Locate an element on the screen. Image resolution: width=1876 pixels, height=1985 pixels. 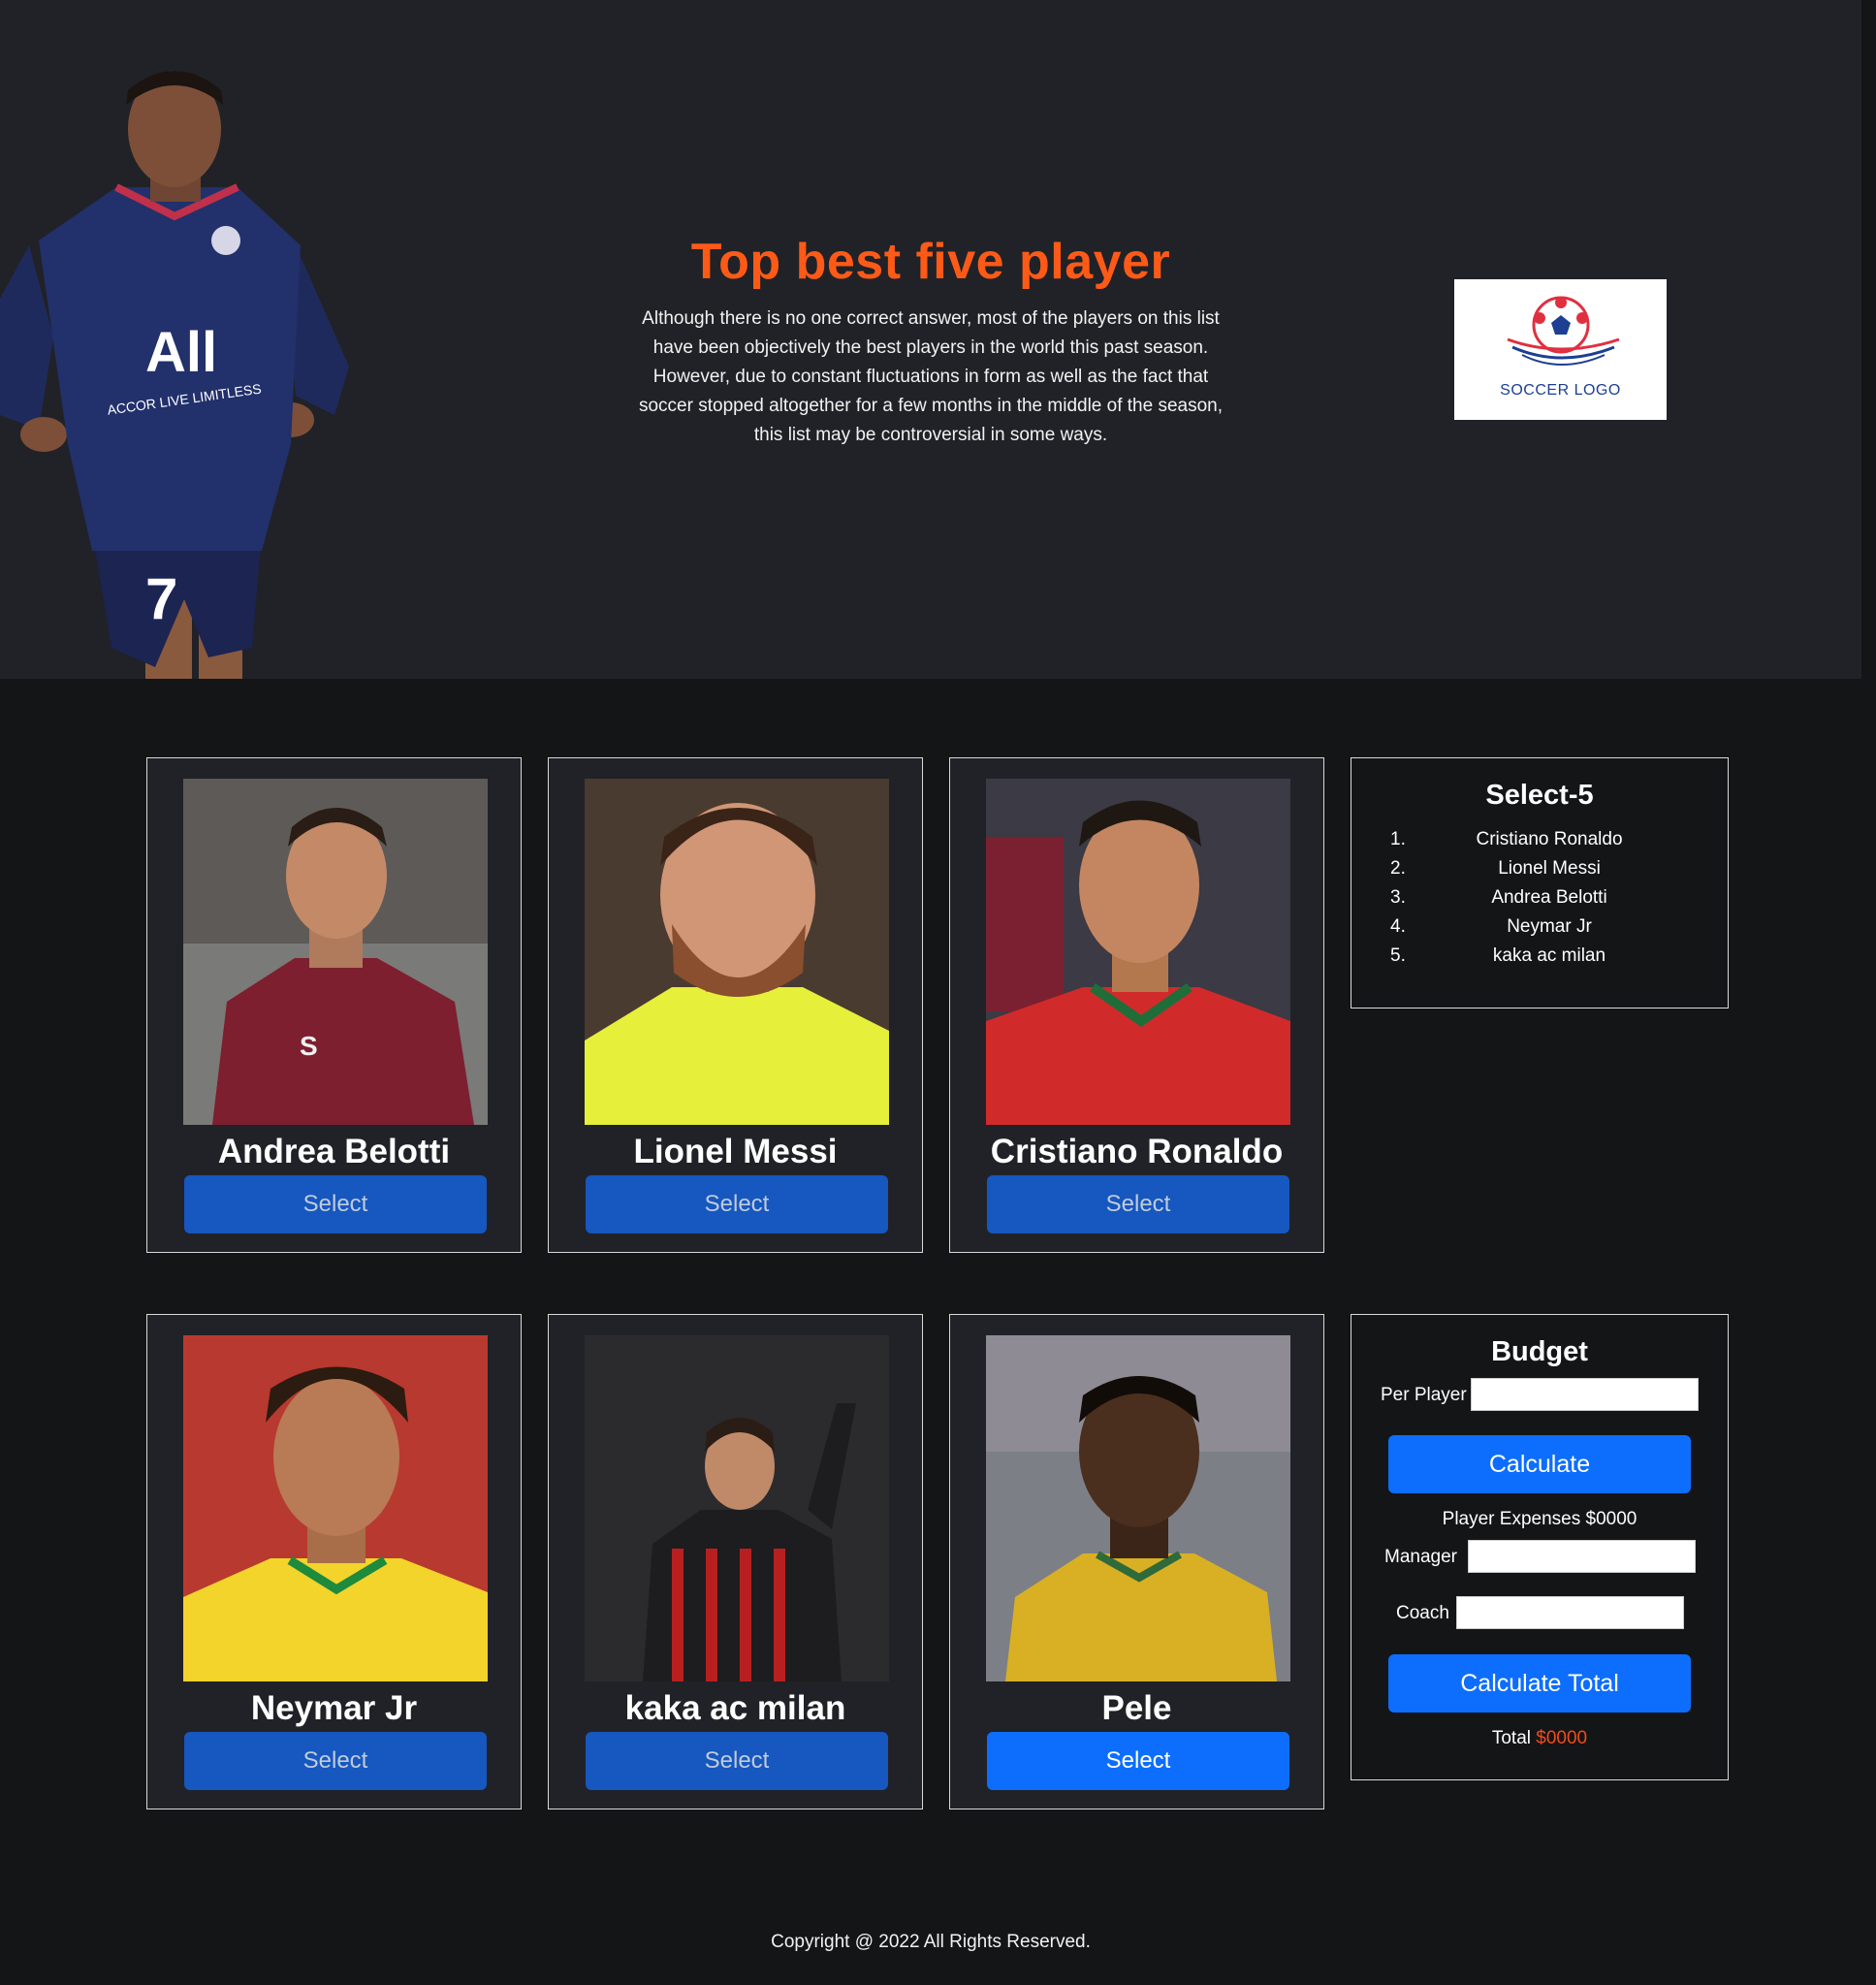
per-player-label: Per Player is located at coordinates (1424, 1395).